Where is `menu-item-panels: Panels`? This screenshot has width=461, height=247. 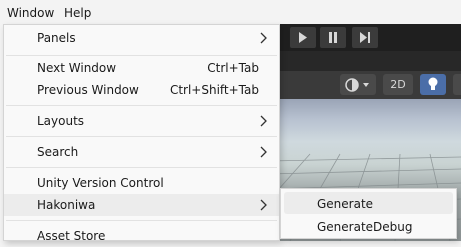 menu-item-panels: Panels is located at coordinates (141, 38).